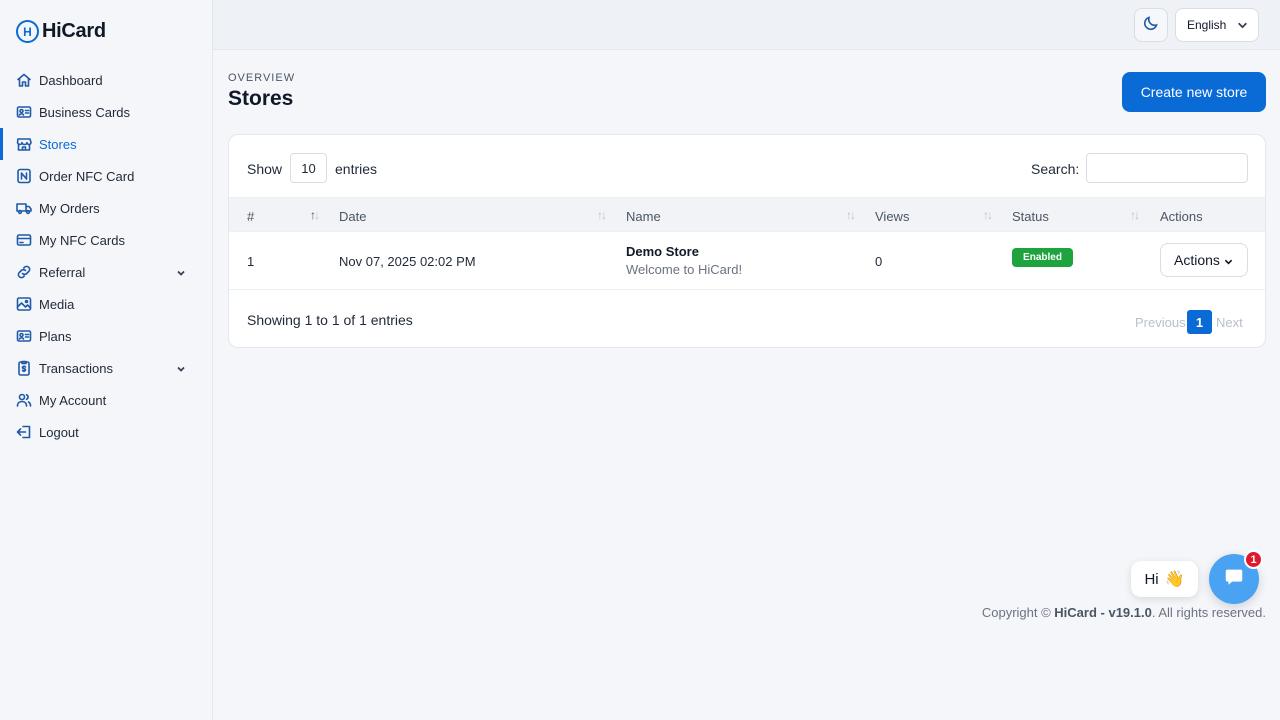 Image resolution: width=1280 pixels, height=720 pixels. What do you see at coordinates (1229, 322) in the screenshot?
I see `pagination-next: Next` at bounding box center [1229, 322].